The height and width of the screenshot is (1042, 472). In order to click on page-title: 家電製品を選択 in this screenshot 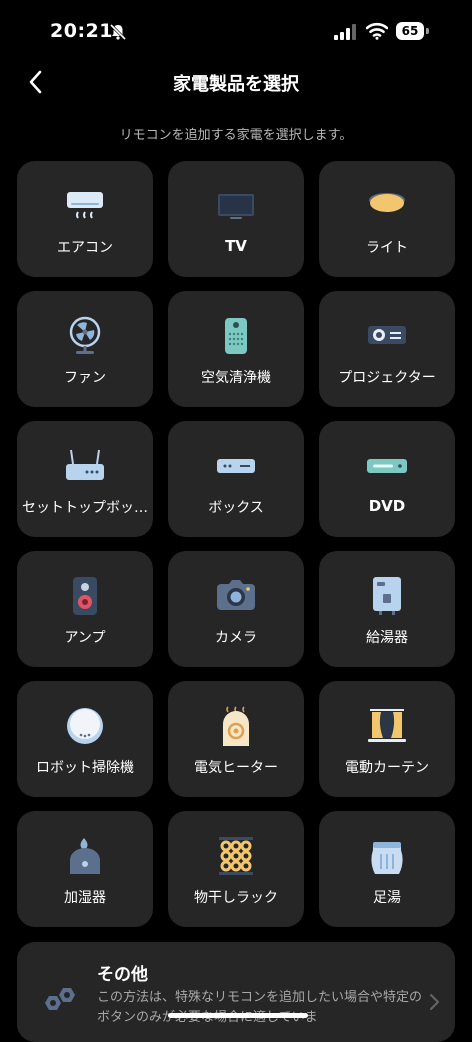, I will do `click(236, 84)`.